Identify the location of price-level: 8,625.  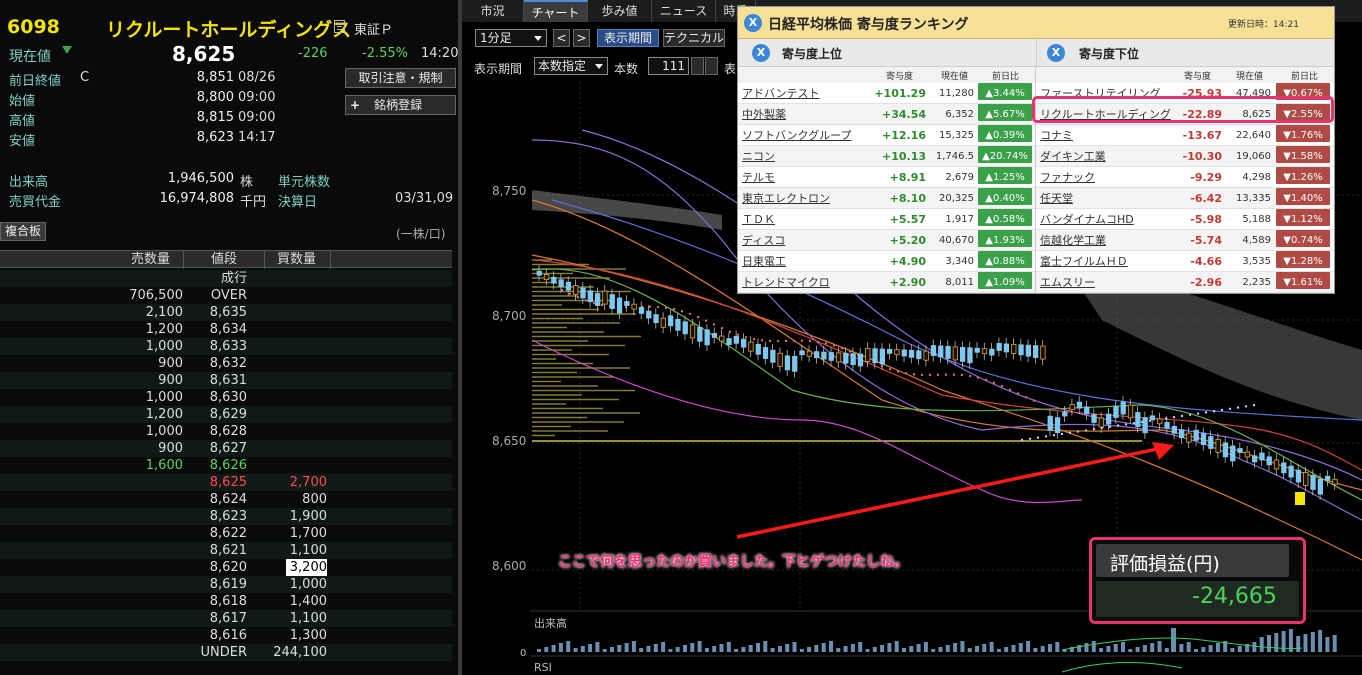
(215, 482).